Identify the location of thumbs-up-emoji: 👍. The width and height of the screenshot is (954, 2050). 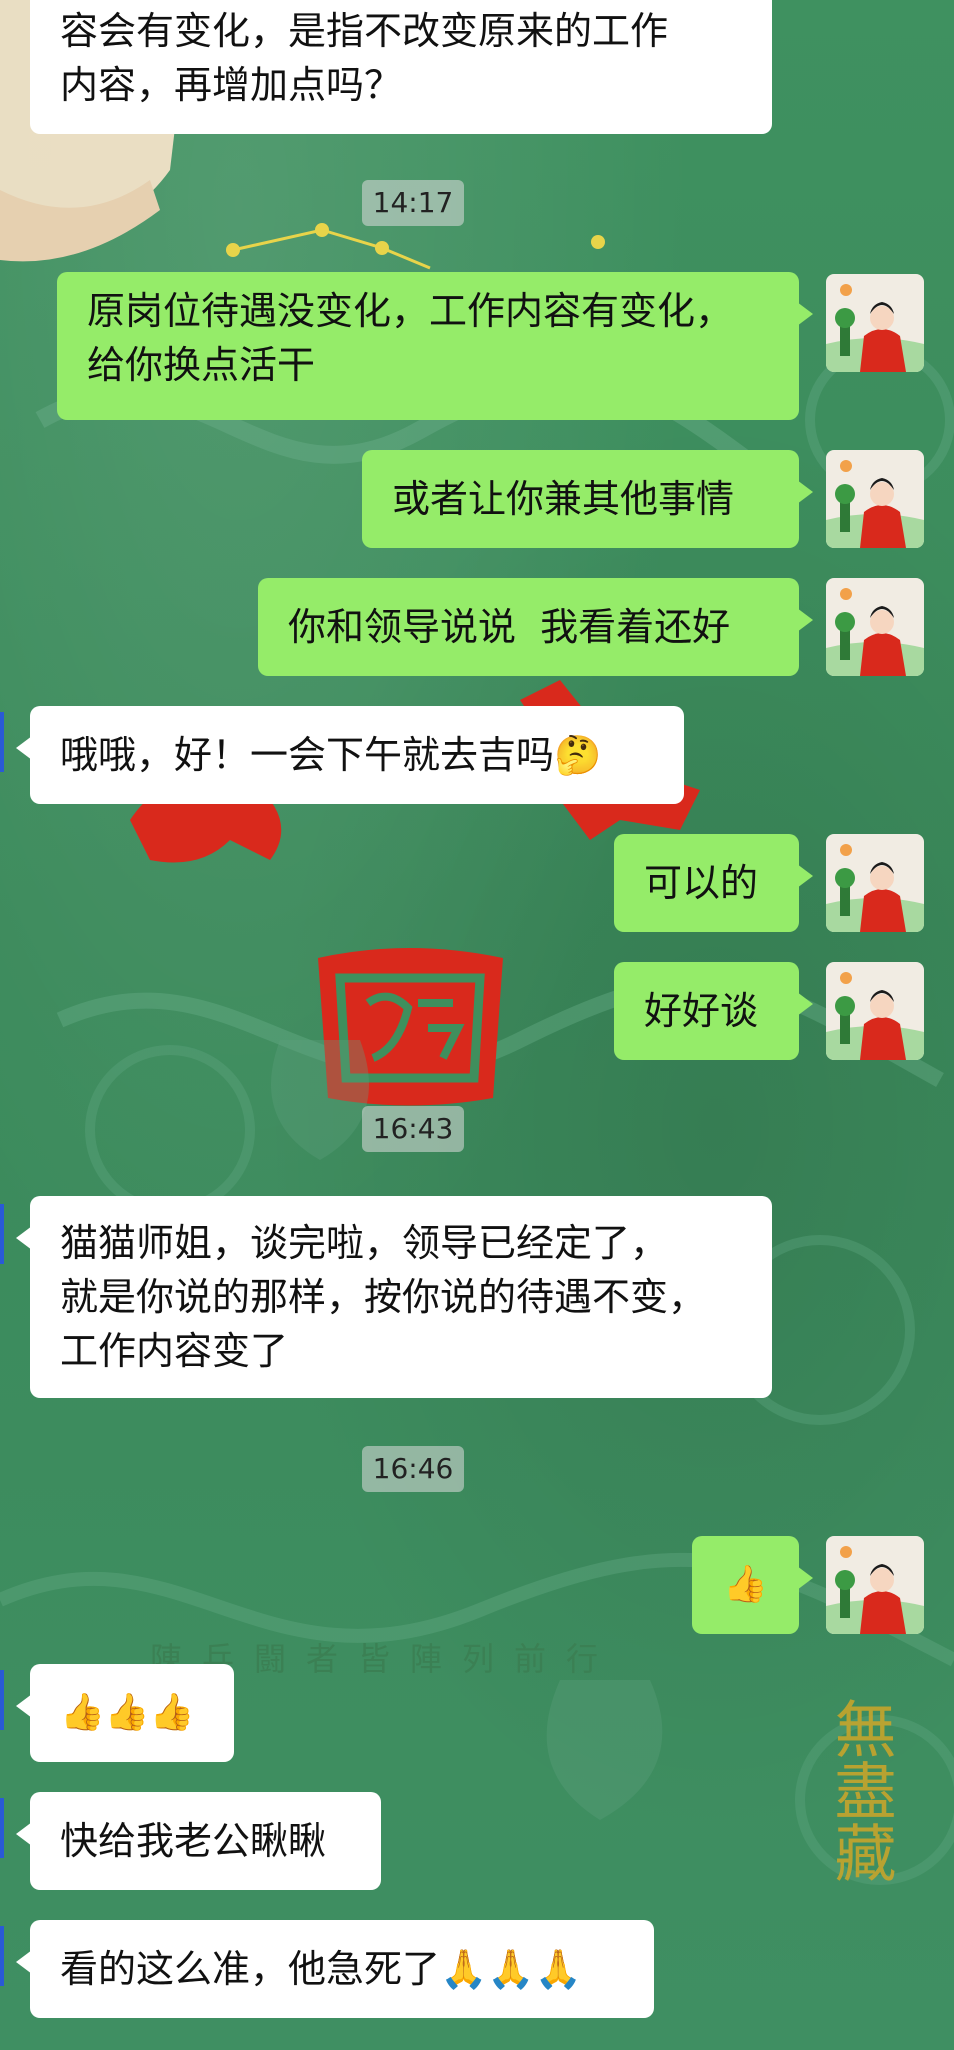
(745, 1584).